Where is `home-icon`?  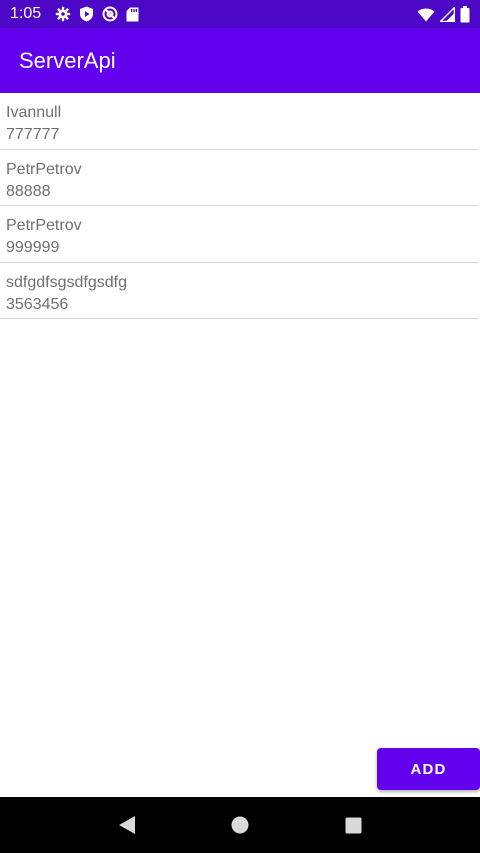 home-icon is located at coordinates (240, 825).